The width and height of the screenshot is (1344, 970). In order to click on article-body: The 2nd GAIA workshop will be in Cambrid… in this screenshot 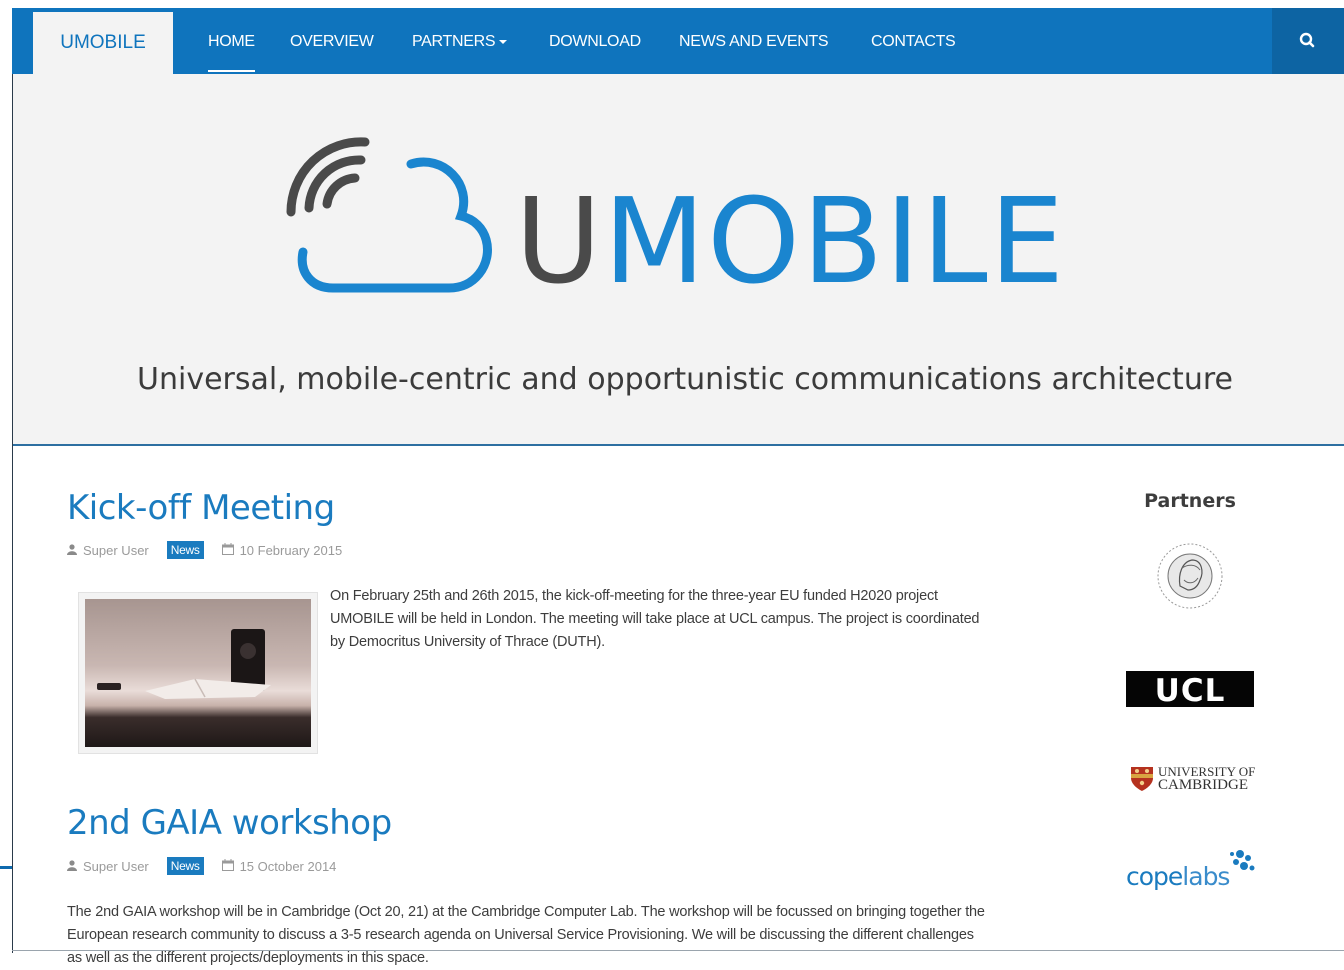, I will do `click(526, 935)`.